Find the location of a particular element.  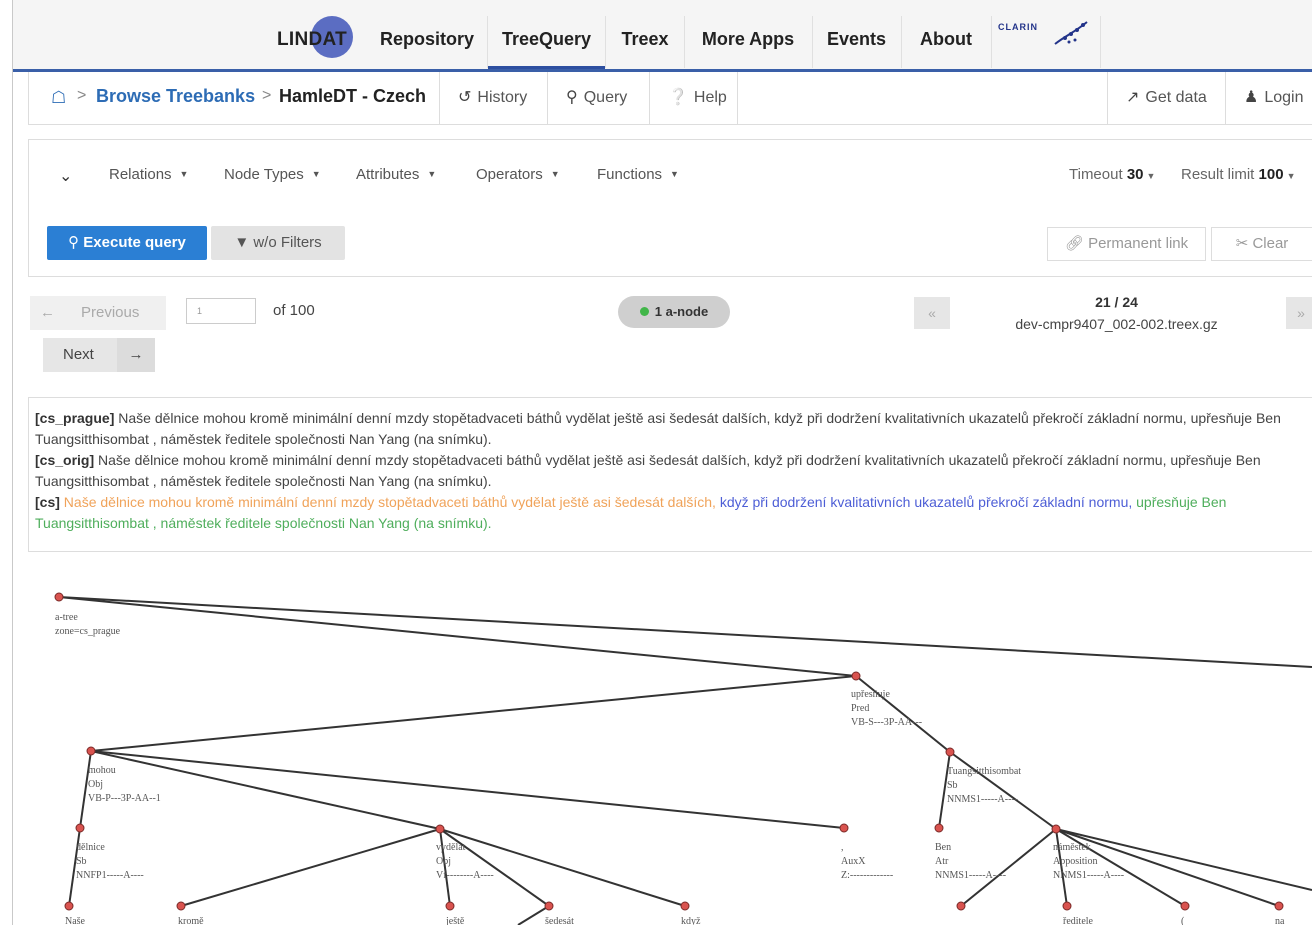

menu-attributes: Attributes ▼ is located at coordinates (396, 174).